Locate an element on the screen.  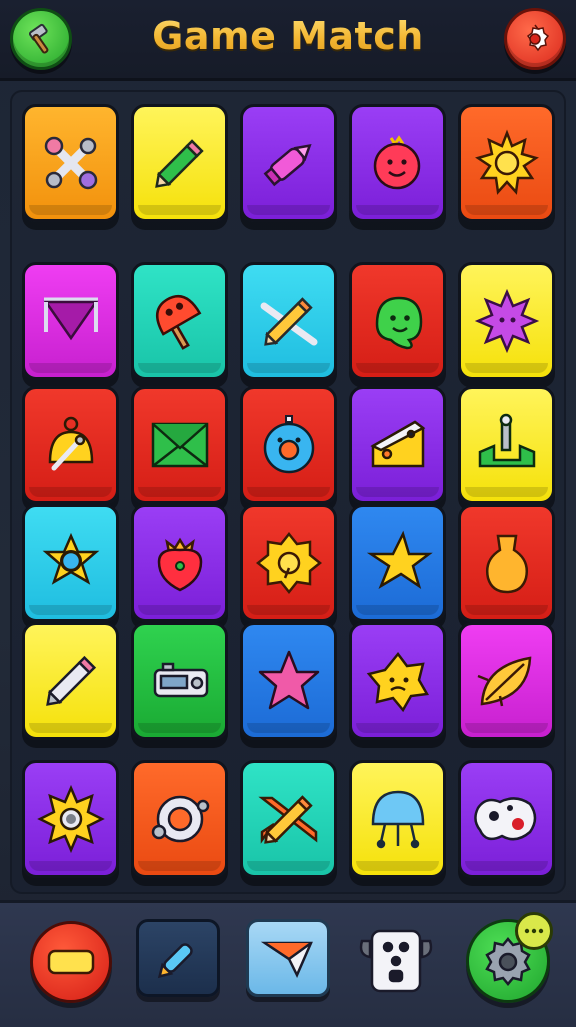
chat-bubble-icon is located at coordinates (534, 931).